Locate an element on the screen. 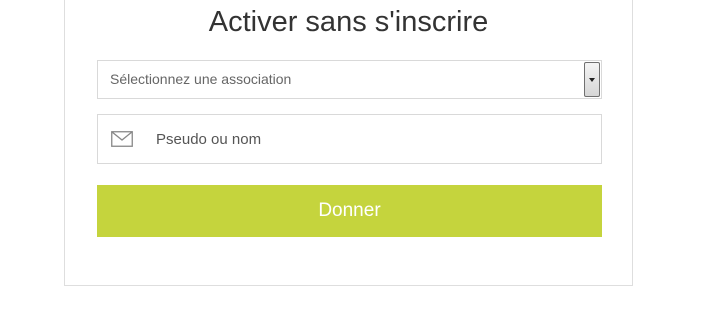 This screenshot has width=707, height=315. donate-button: Donner is located at coordinates (349, 211).